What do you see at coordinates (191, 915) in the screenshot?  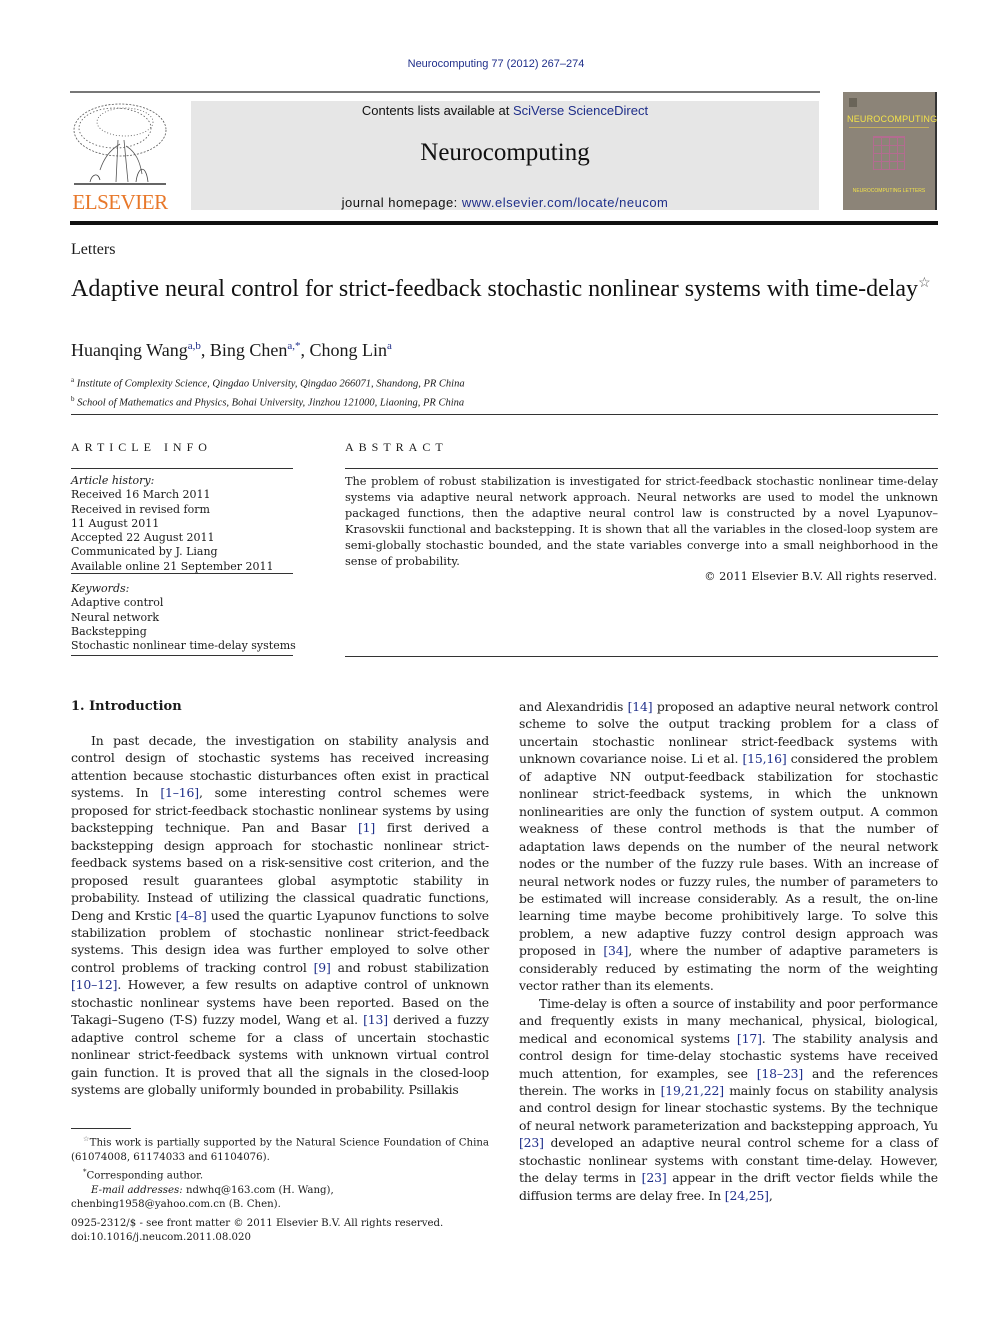 I see `citation-link: [4–8]` at bounding box center [191, 915].